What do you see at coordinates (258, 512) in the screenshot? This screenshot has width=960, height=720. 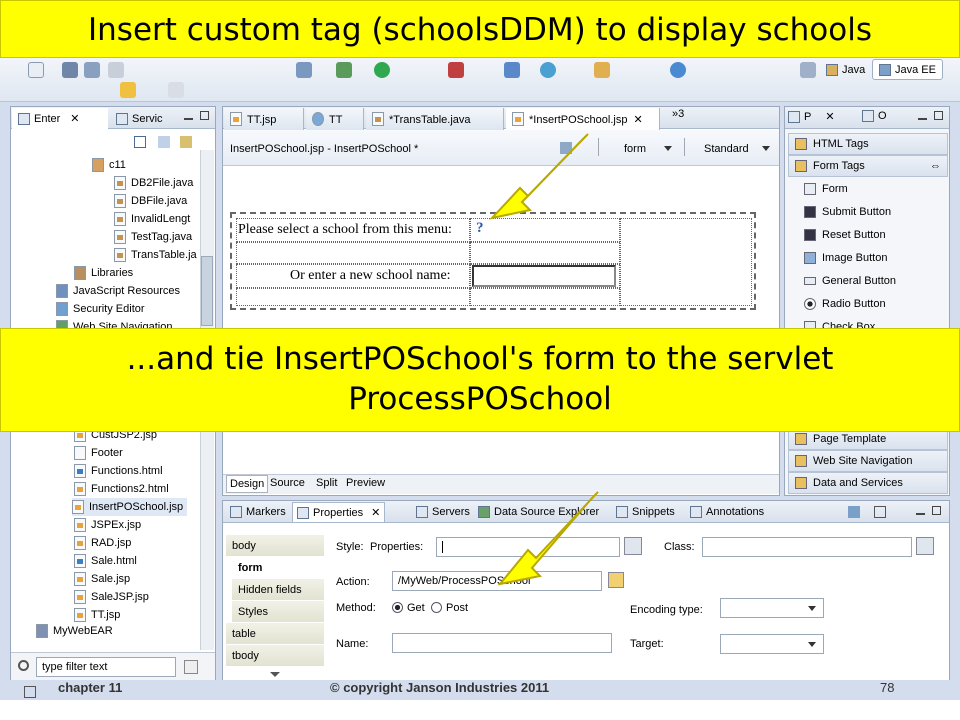 I see `tab-markers: Markers` at bounding box center [258, 512].